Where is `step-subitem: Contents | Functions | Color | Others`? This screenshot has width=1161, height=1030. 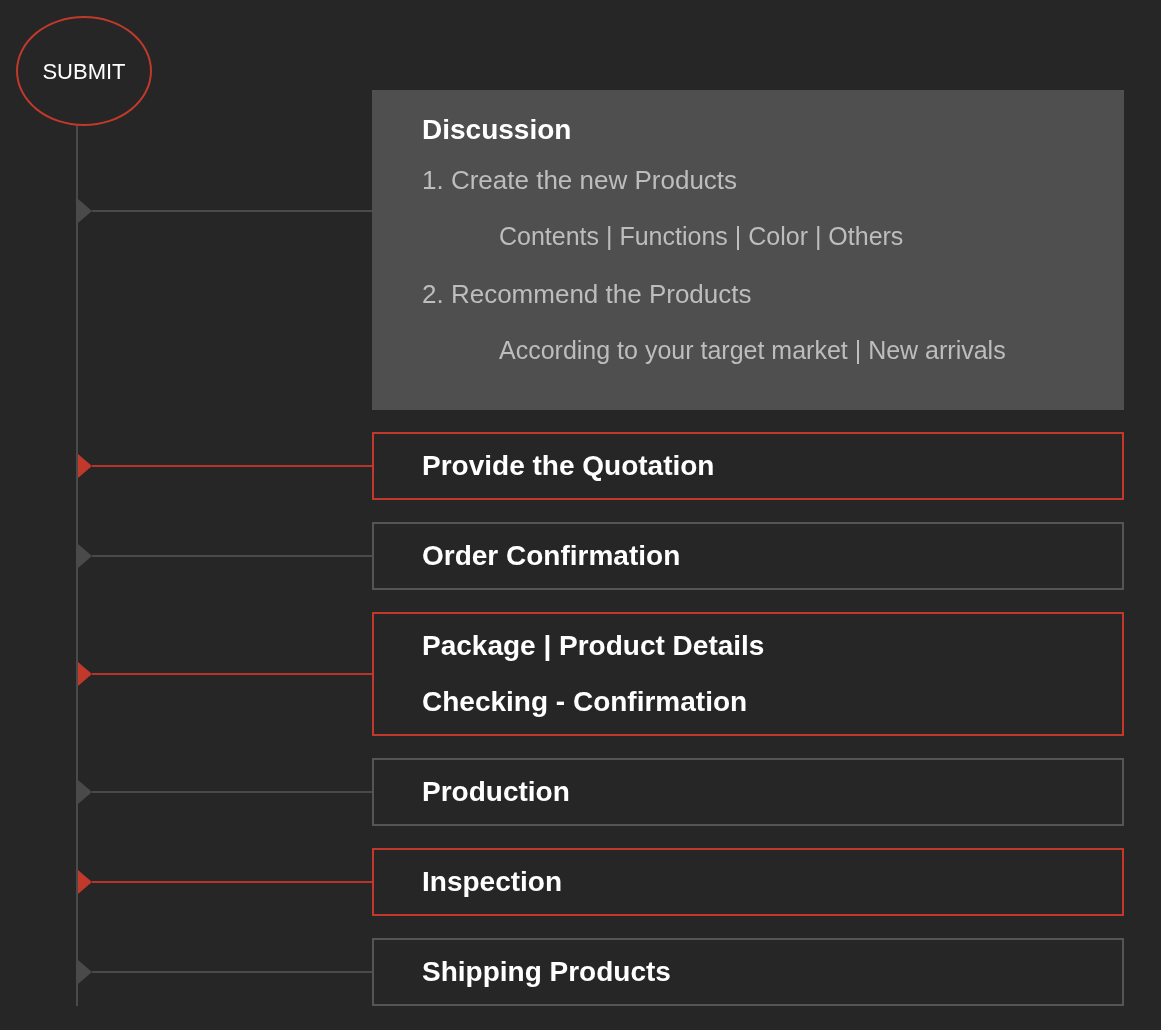
step-subitem: Contents | Functions | Color | Others is located at coordinates (701, 236).